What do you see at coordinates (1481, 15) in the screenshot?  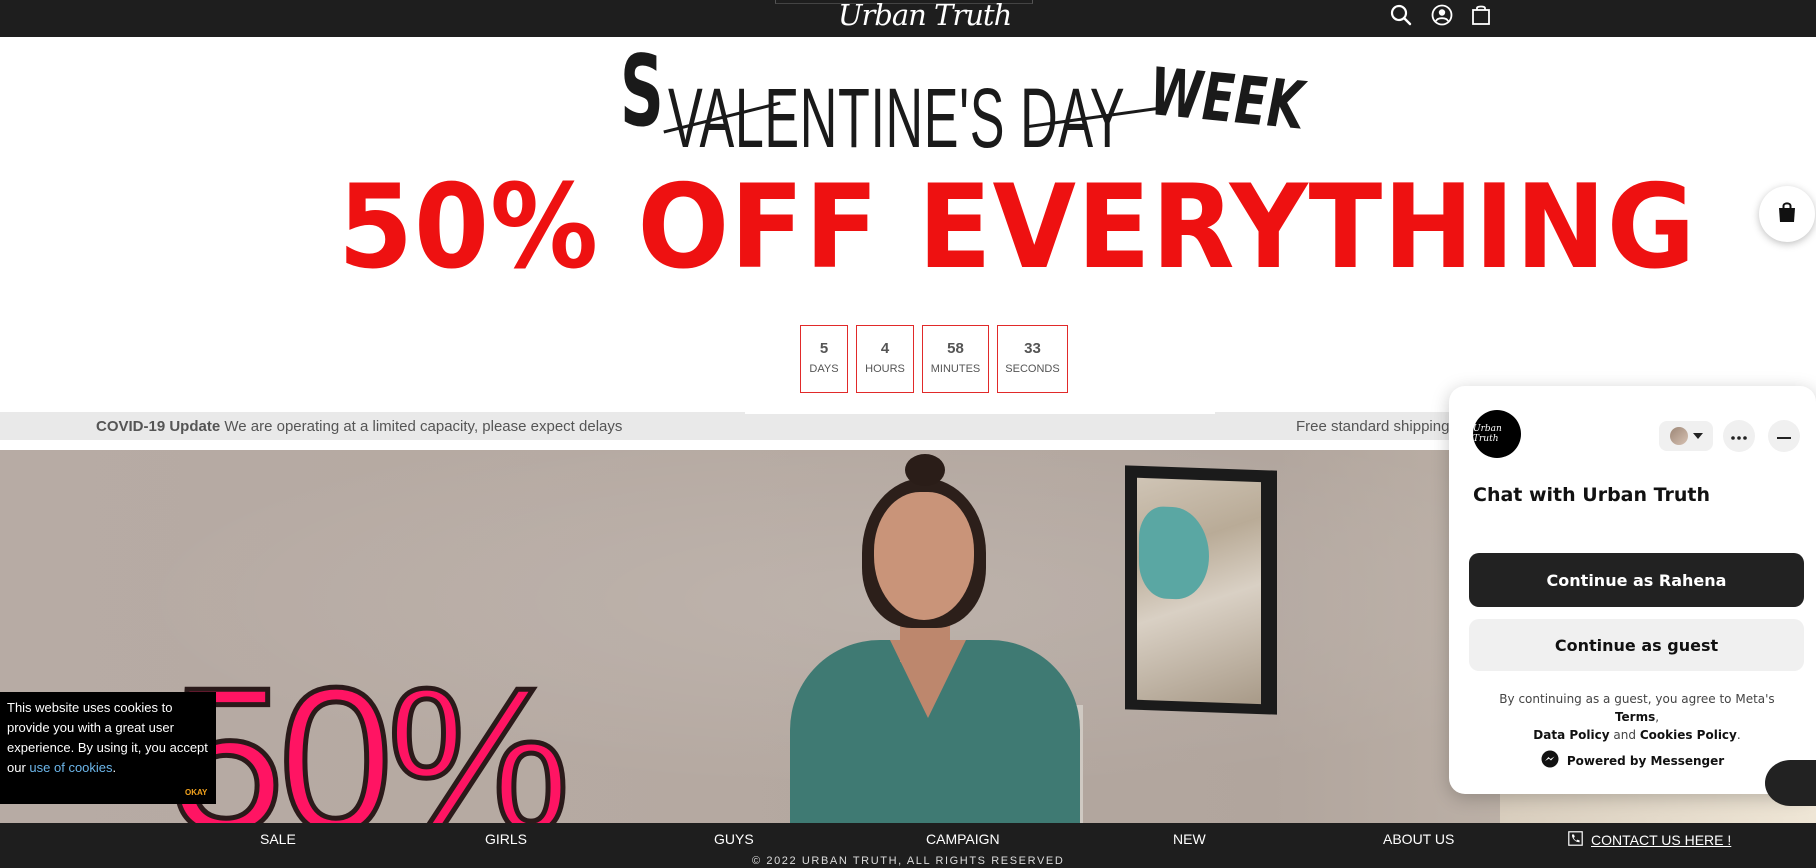 I see `cart-icon` at bounding box center [1481, 15].